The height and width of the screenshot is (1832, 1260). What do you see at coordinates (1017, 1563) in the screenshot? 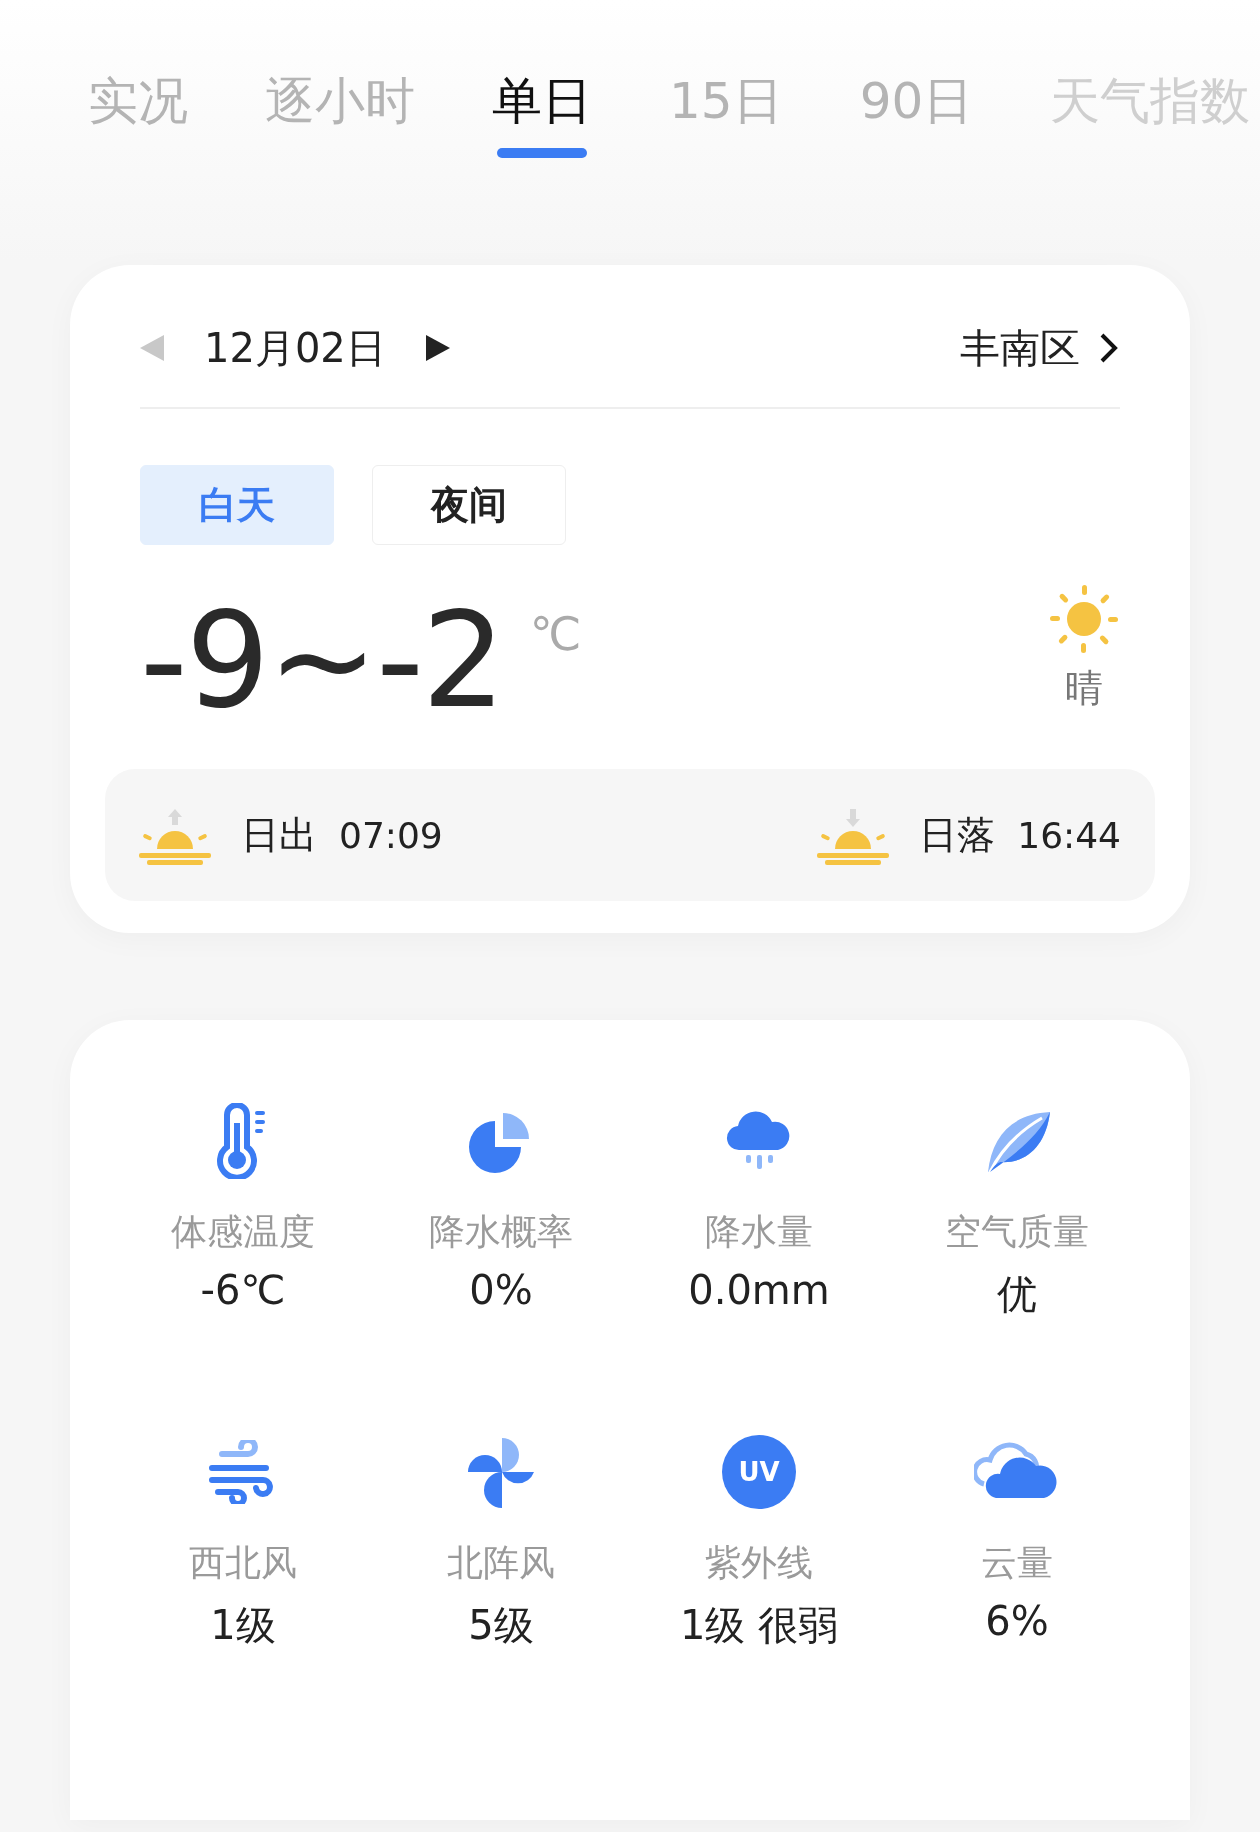
I see `detail-label: 云量` at bounding box center [1017, 1563].